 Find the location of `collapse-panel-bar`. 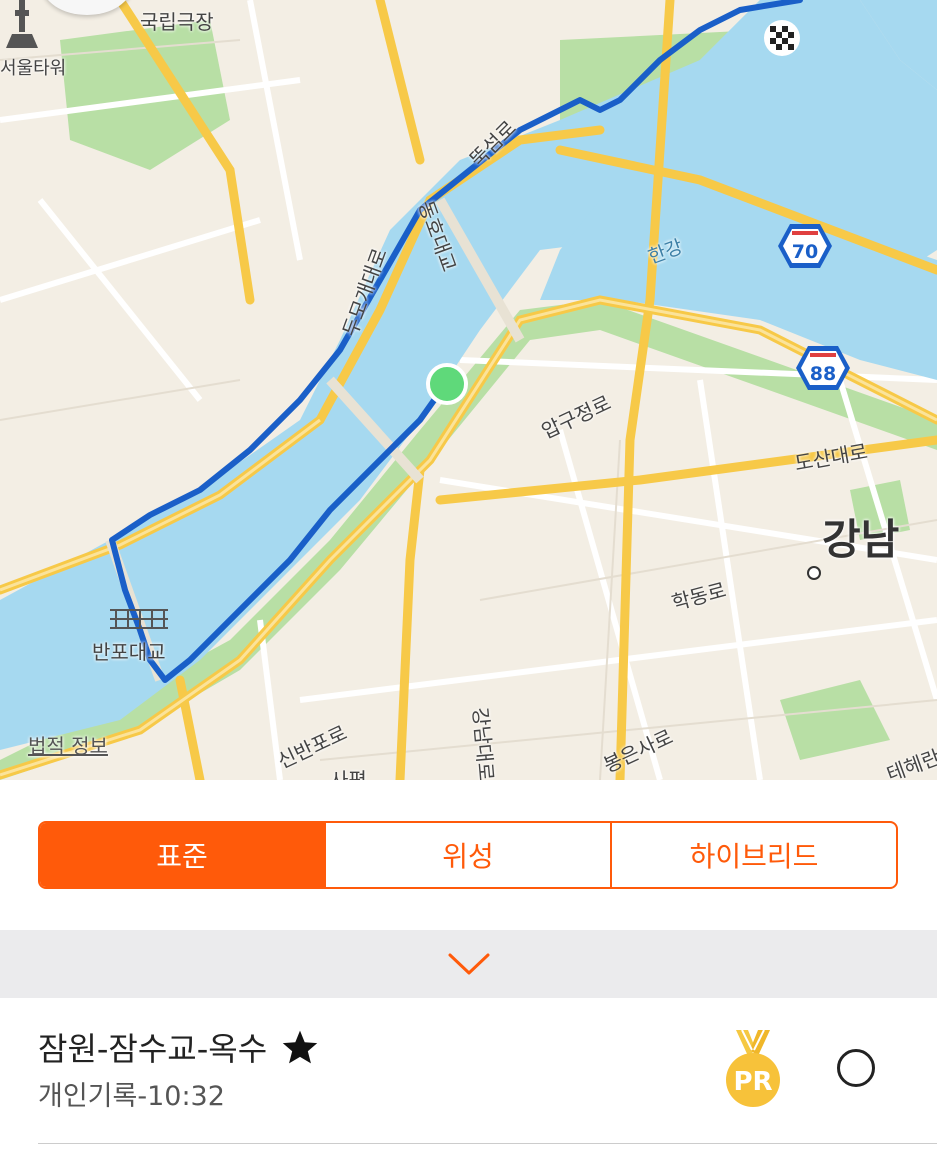

collapse-panel-bar is located at coordinates (468, 964).